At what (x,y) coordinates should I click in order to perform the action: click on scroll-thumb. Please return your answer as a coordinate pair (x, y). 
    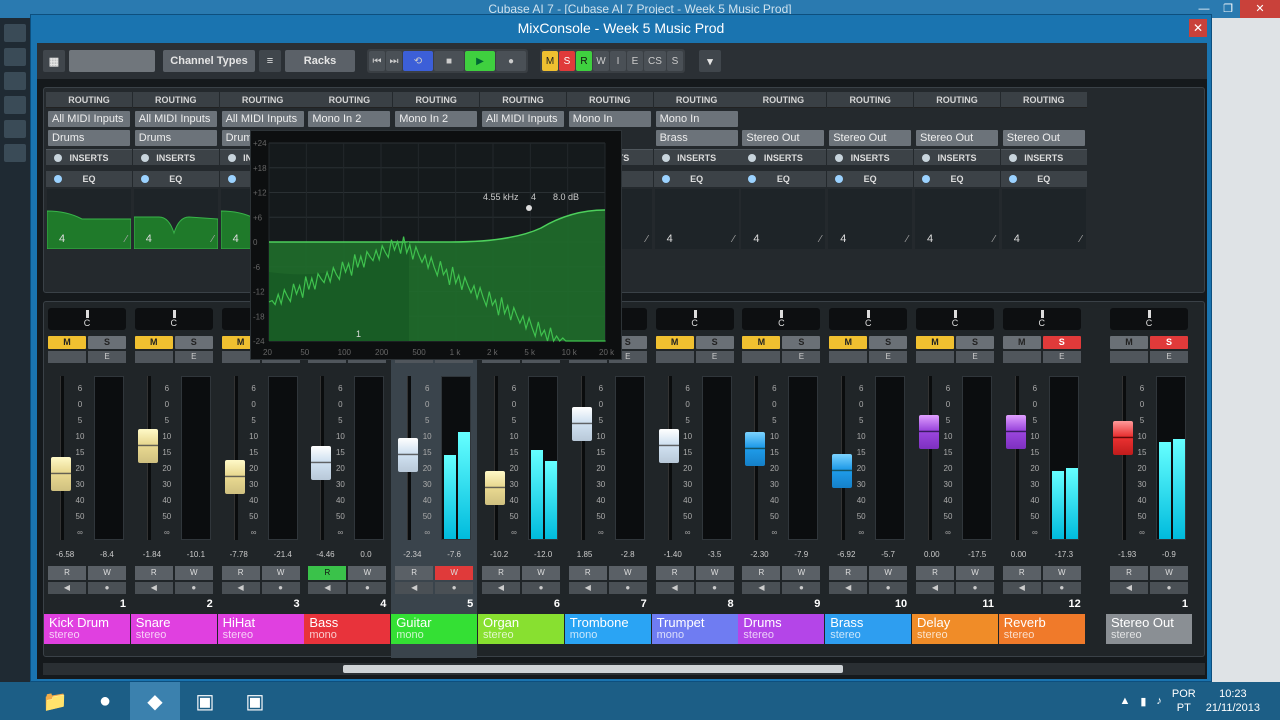
    Looking at the image, I should click on (593, 669).